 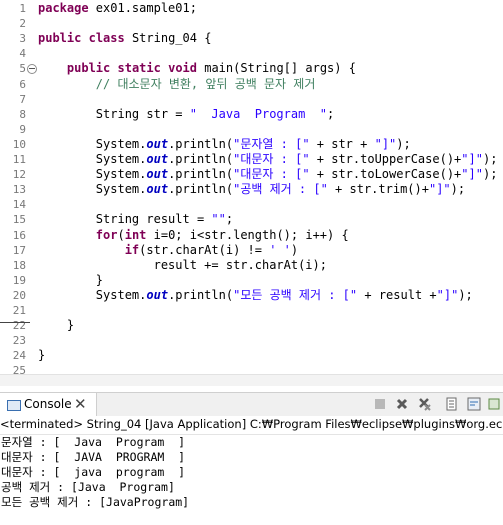 I want to click on code-token: public, so click(x=88, y=68).